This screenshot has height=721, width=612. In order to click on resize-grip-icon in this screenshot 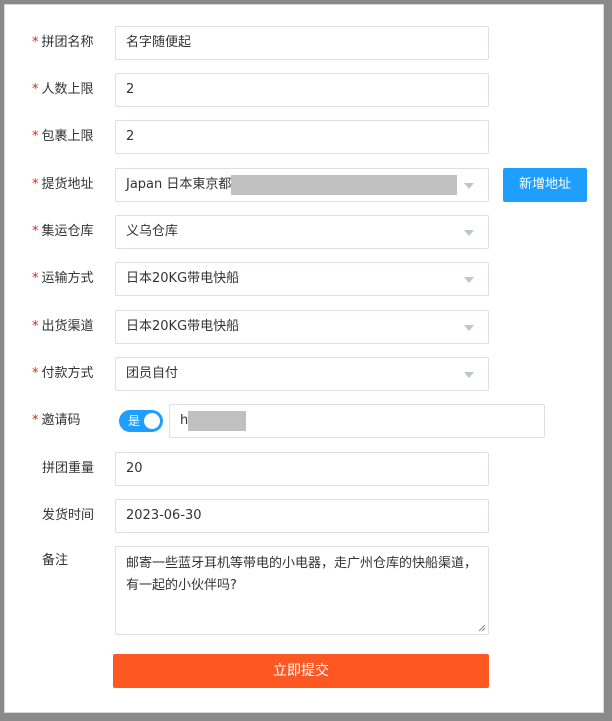, I will do `click(482, 628)`.